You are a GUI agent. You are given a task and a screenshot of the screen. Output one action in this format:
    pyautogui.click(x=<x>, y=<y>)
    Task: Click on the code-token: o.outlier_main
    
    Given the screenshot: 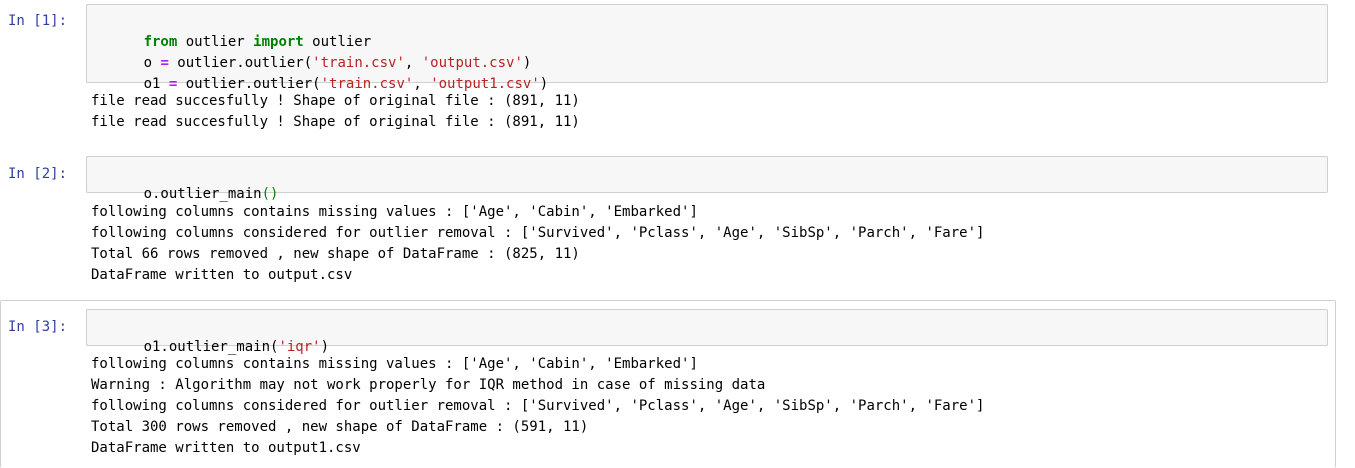 What is the action you would take?
    pyautogui.click(x=202, y=194)
    